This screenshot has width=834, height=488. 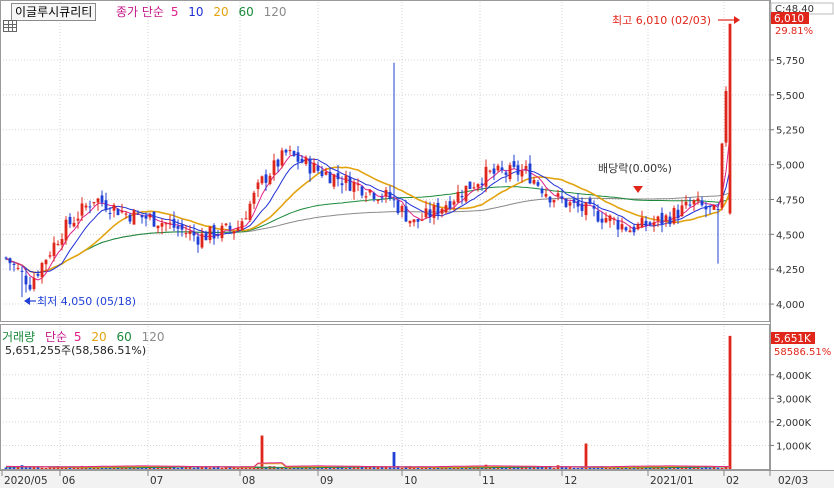 I want to click on indicator-legend: 종가 단순 5 10 20 60 120, so click(x=201, y=11).